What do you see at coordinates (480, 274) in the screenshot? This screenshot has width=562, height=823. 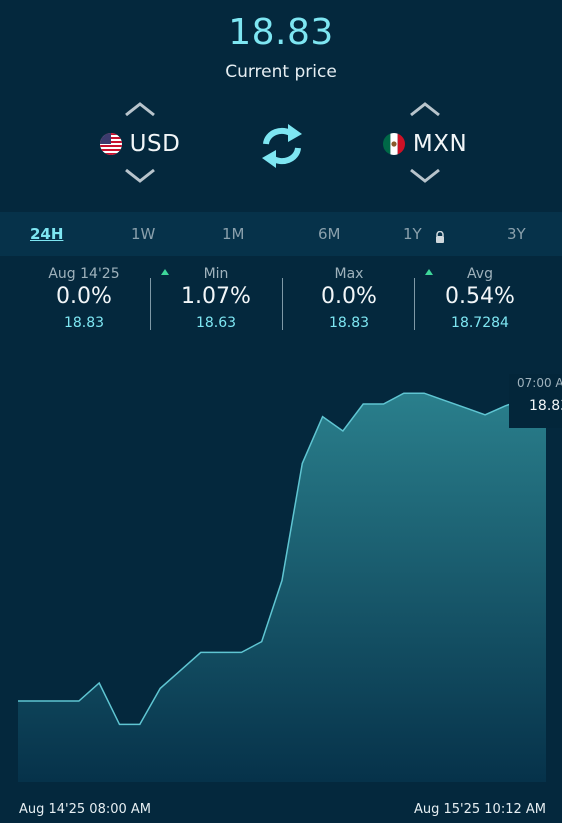 I see `stat-label: Avg` at bounding box center [480, 274].